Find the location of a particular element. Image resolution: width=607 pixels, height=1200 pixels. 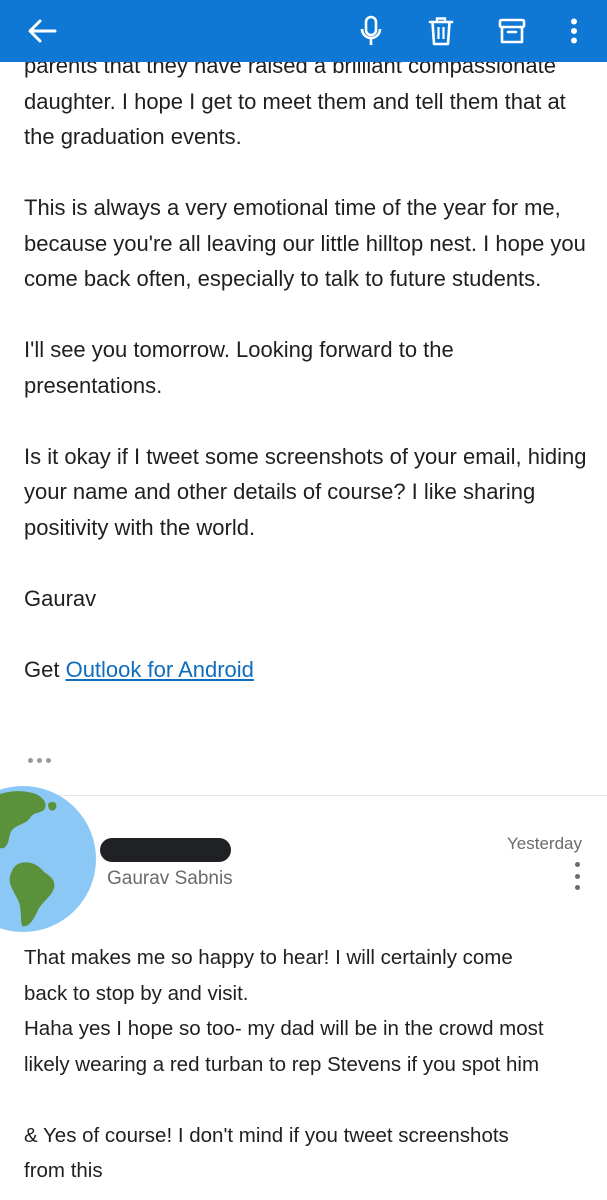

delete-button is located at coordinates (441, 31).